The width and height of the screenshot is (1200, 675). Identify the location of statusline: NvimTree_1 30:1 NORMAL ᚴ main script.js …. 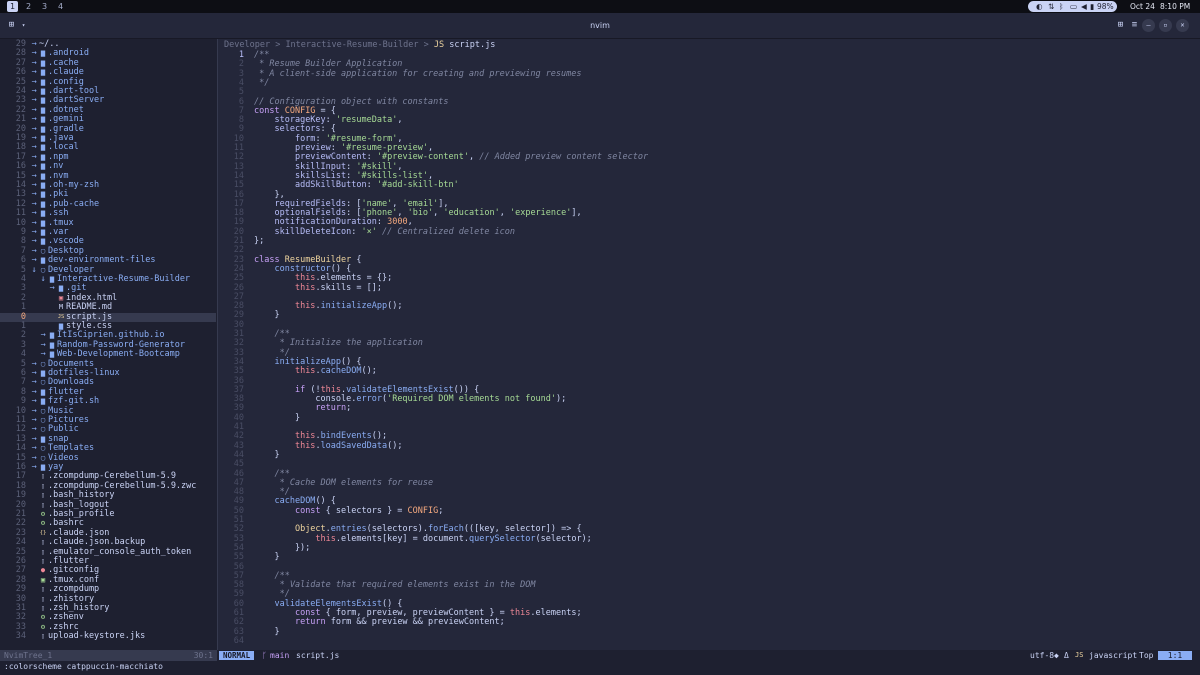
(600, 655).